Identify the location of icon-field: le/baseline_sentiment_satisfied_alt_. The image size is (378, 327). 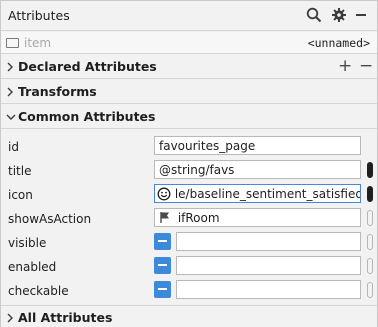
(257, 193).